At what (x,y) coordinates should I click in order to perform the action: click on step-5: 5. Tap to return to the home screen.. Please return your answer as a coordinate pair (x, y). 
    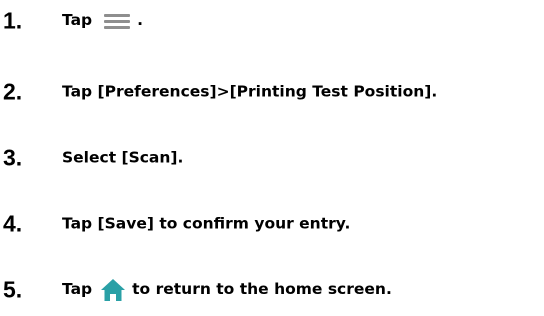
    Looking at the image, I should click on (272, 290).